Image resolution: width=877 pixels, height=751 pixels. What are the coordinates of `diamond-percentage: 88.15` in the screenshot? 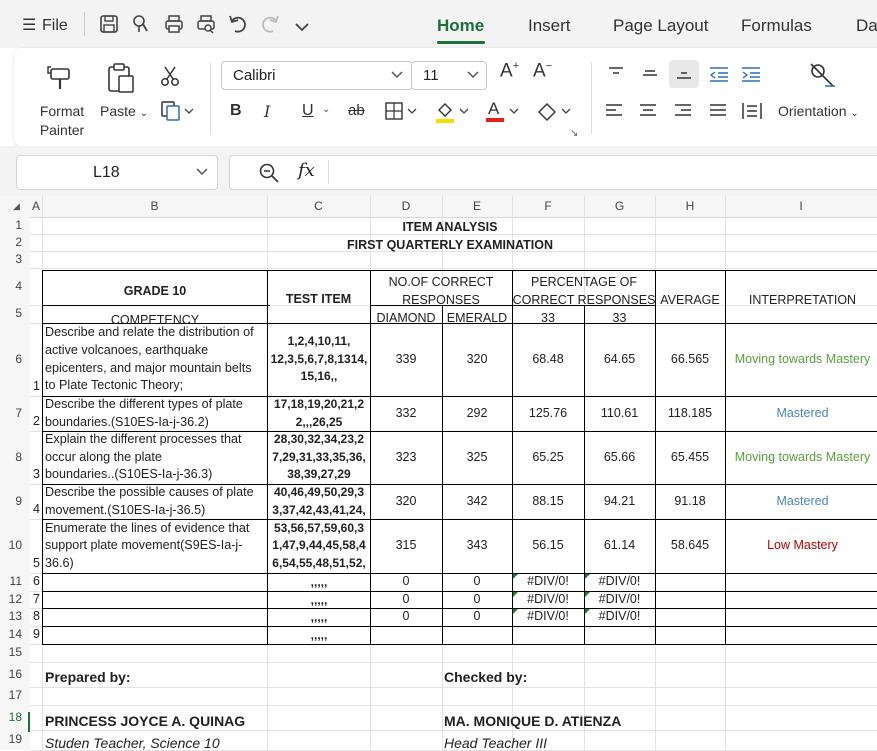 It's located at (548, 501).